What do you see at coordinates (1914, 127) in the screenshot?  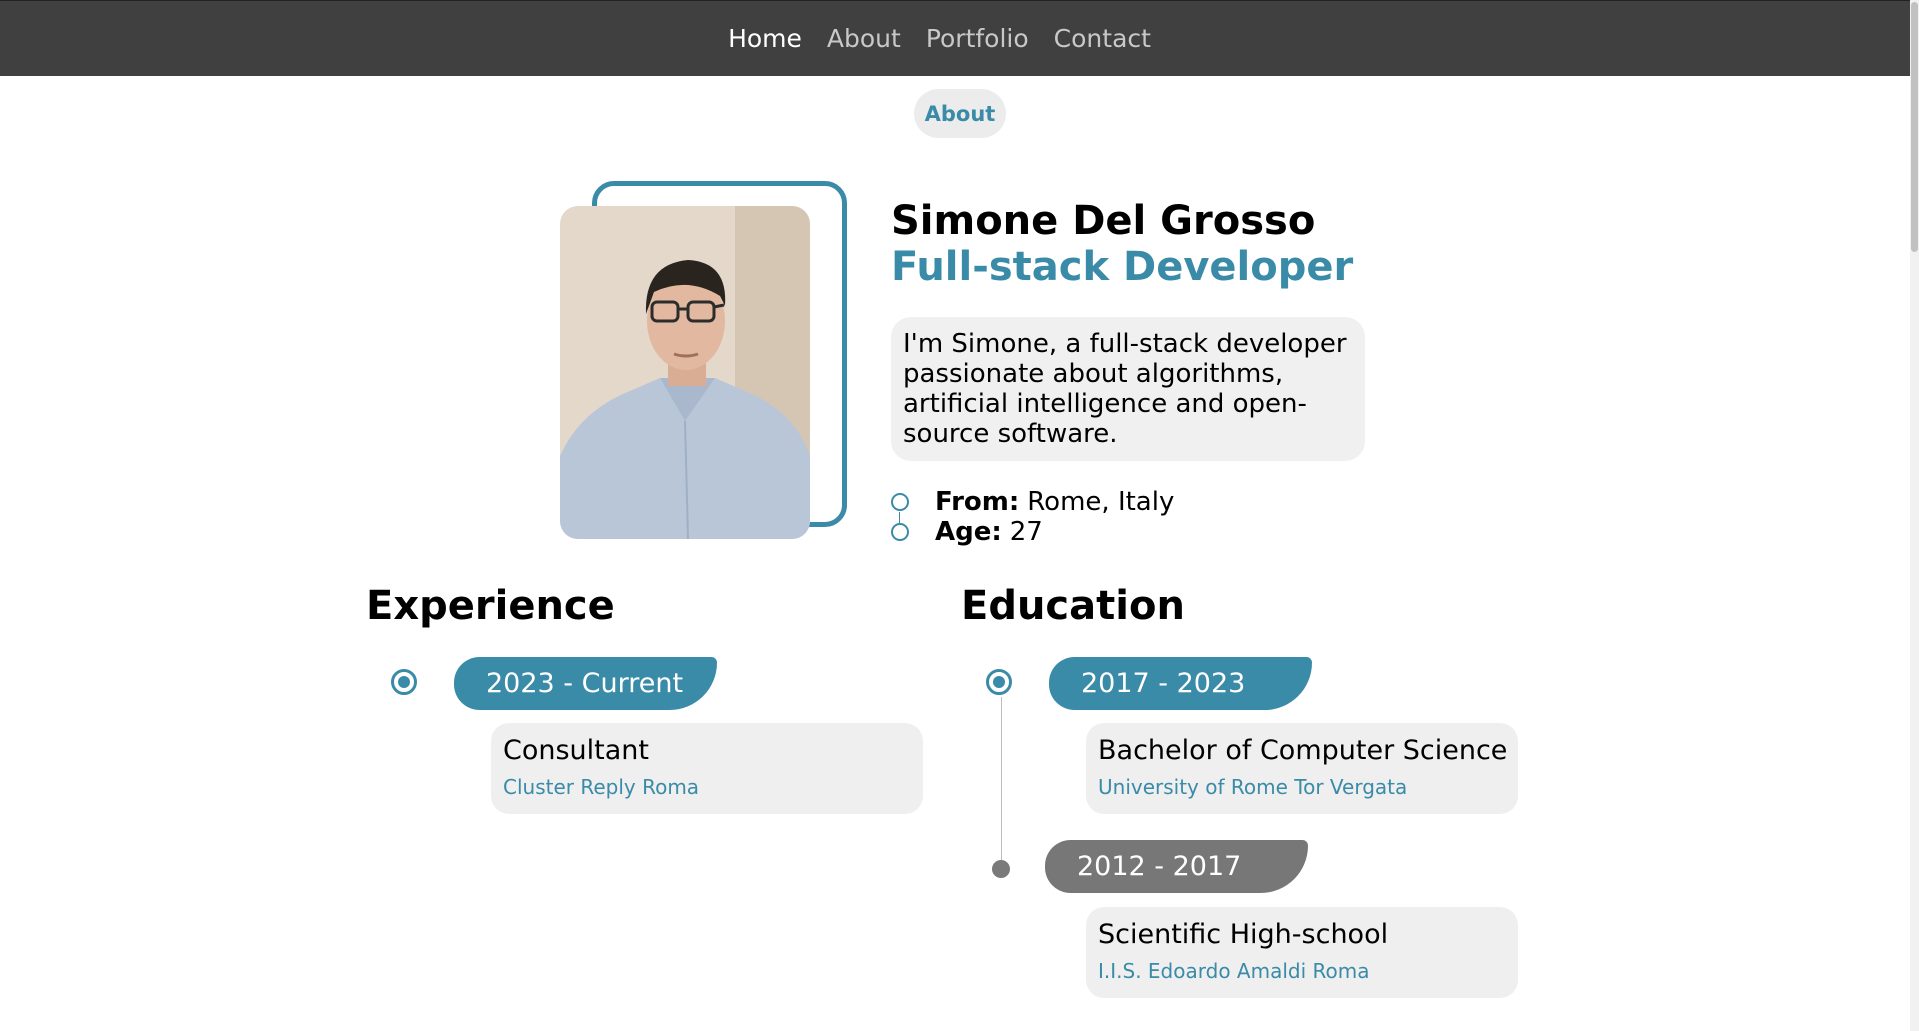 I see `scrollbar-thumb` at bounding box center [1914, 127].